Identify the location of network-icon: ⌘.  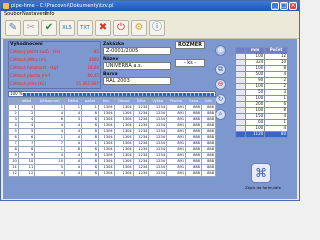
(261, 173).